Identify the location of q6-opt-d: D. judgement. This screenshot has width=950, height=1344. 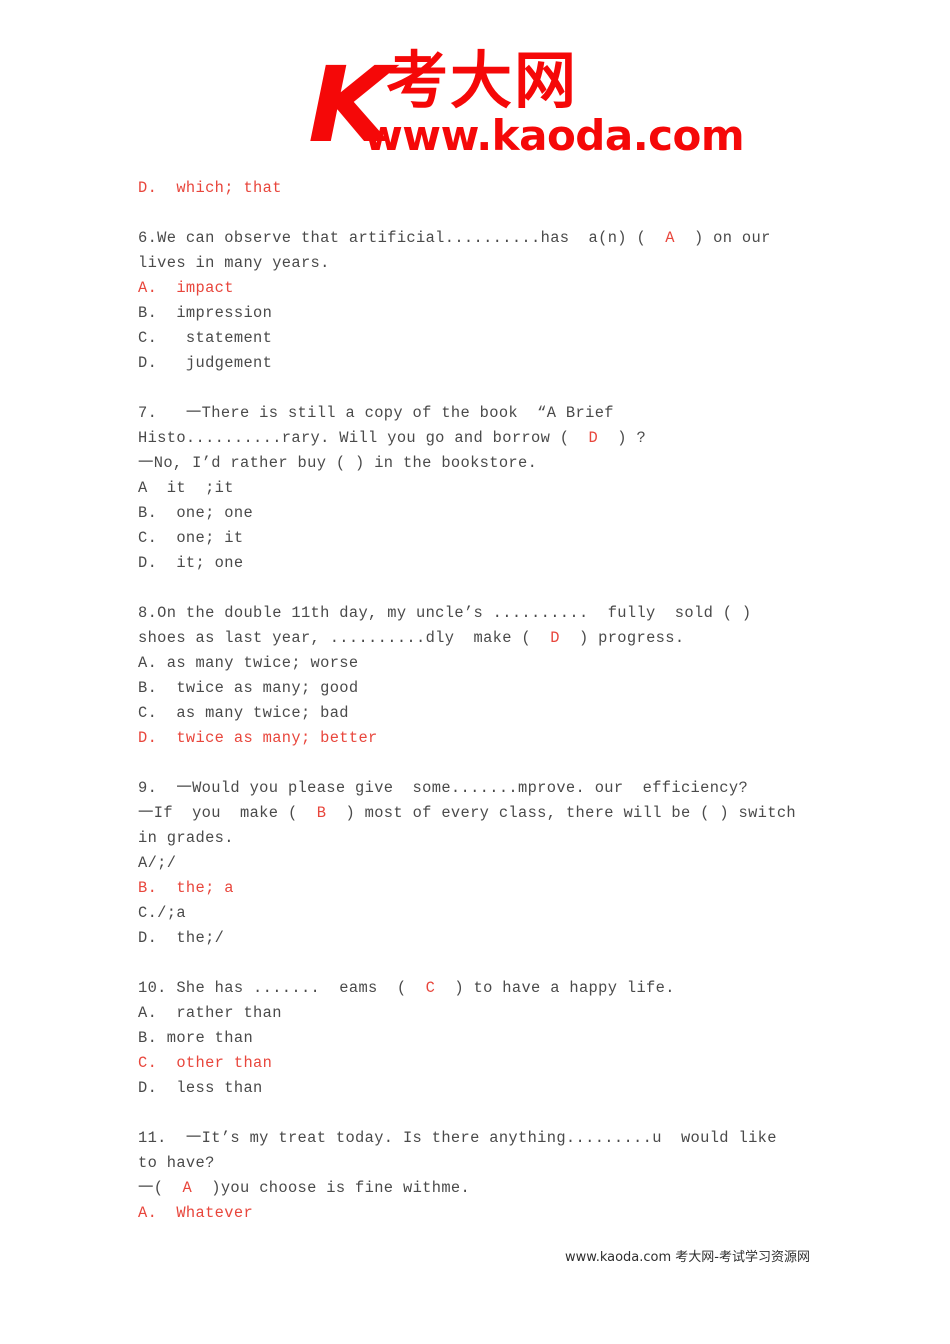
(205, 363).